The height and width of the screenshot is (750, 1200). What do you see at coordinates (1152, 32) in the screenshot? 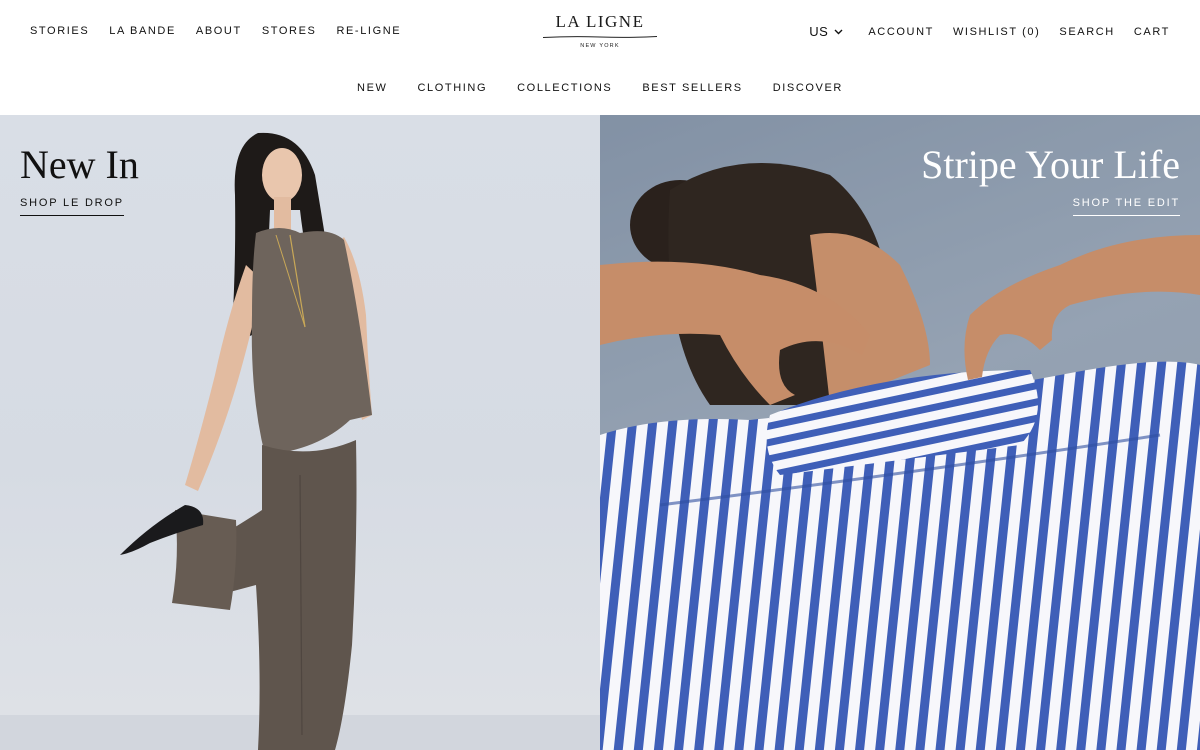
I see `nav-cart: CART` at bounding box center [1152, 32].